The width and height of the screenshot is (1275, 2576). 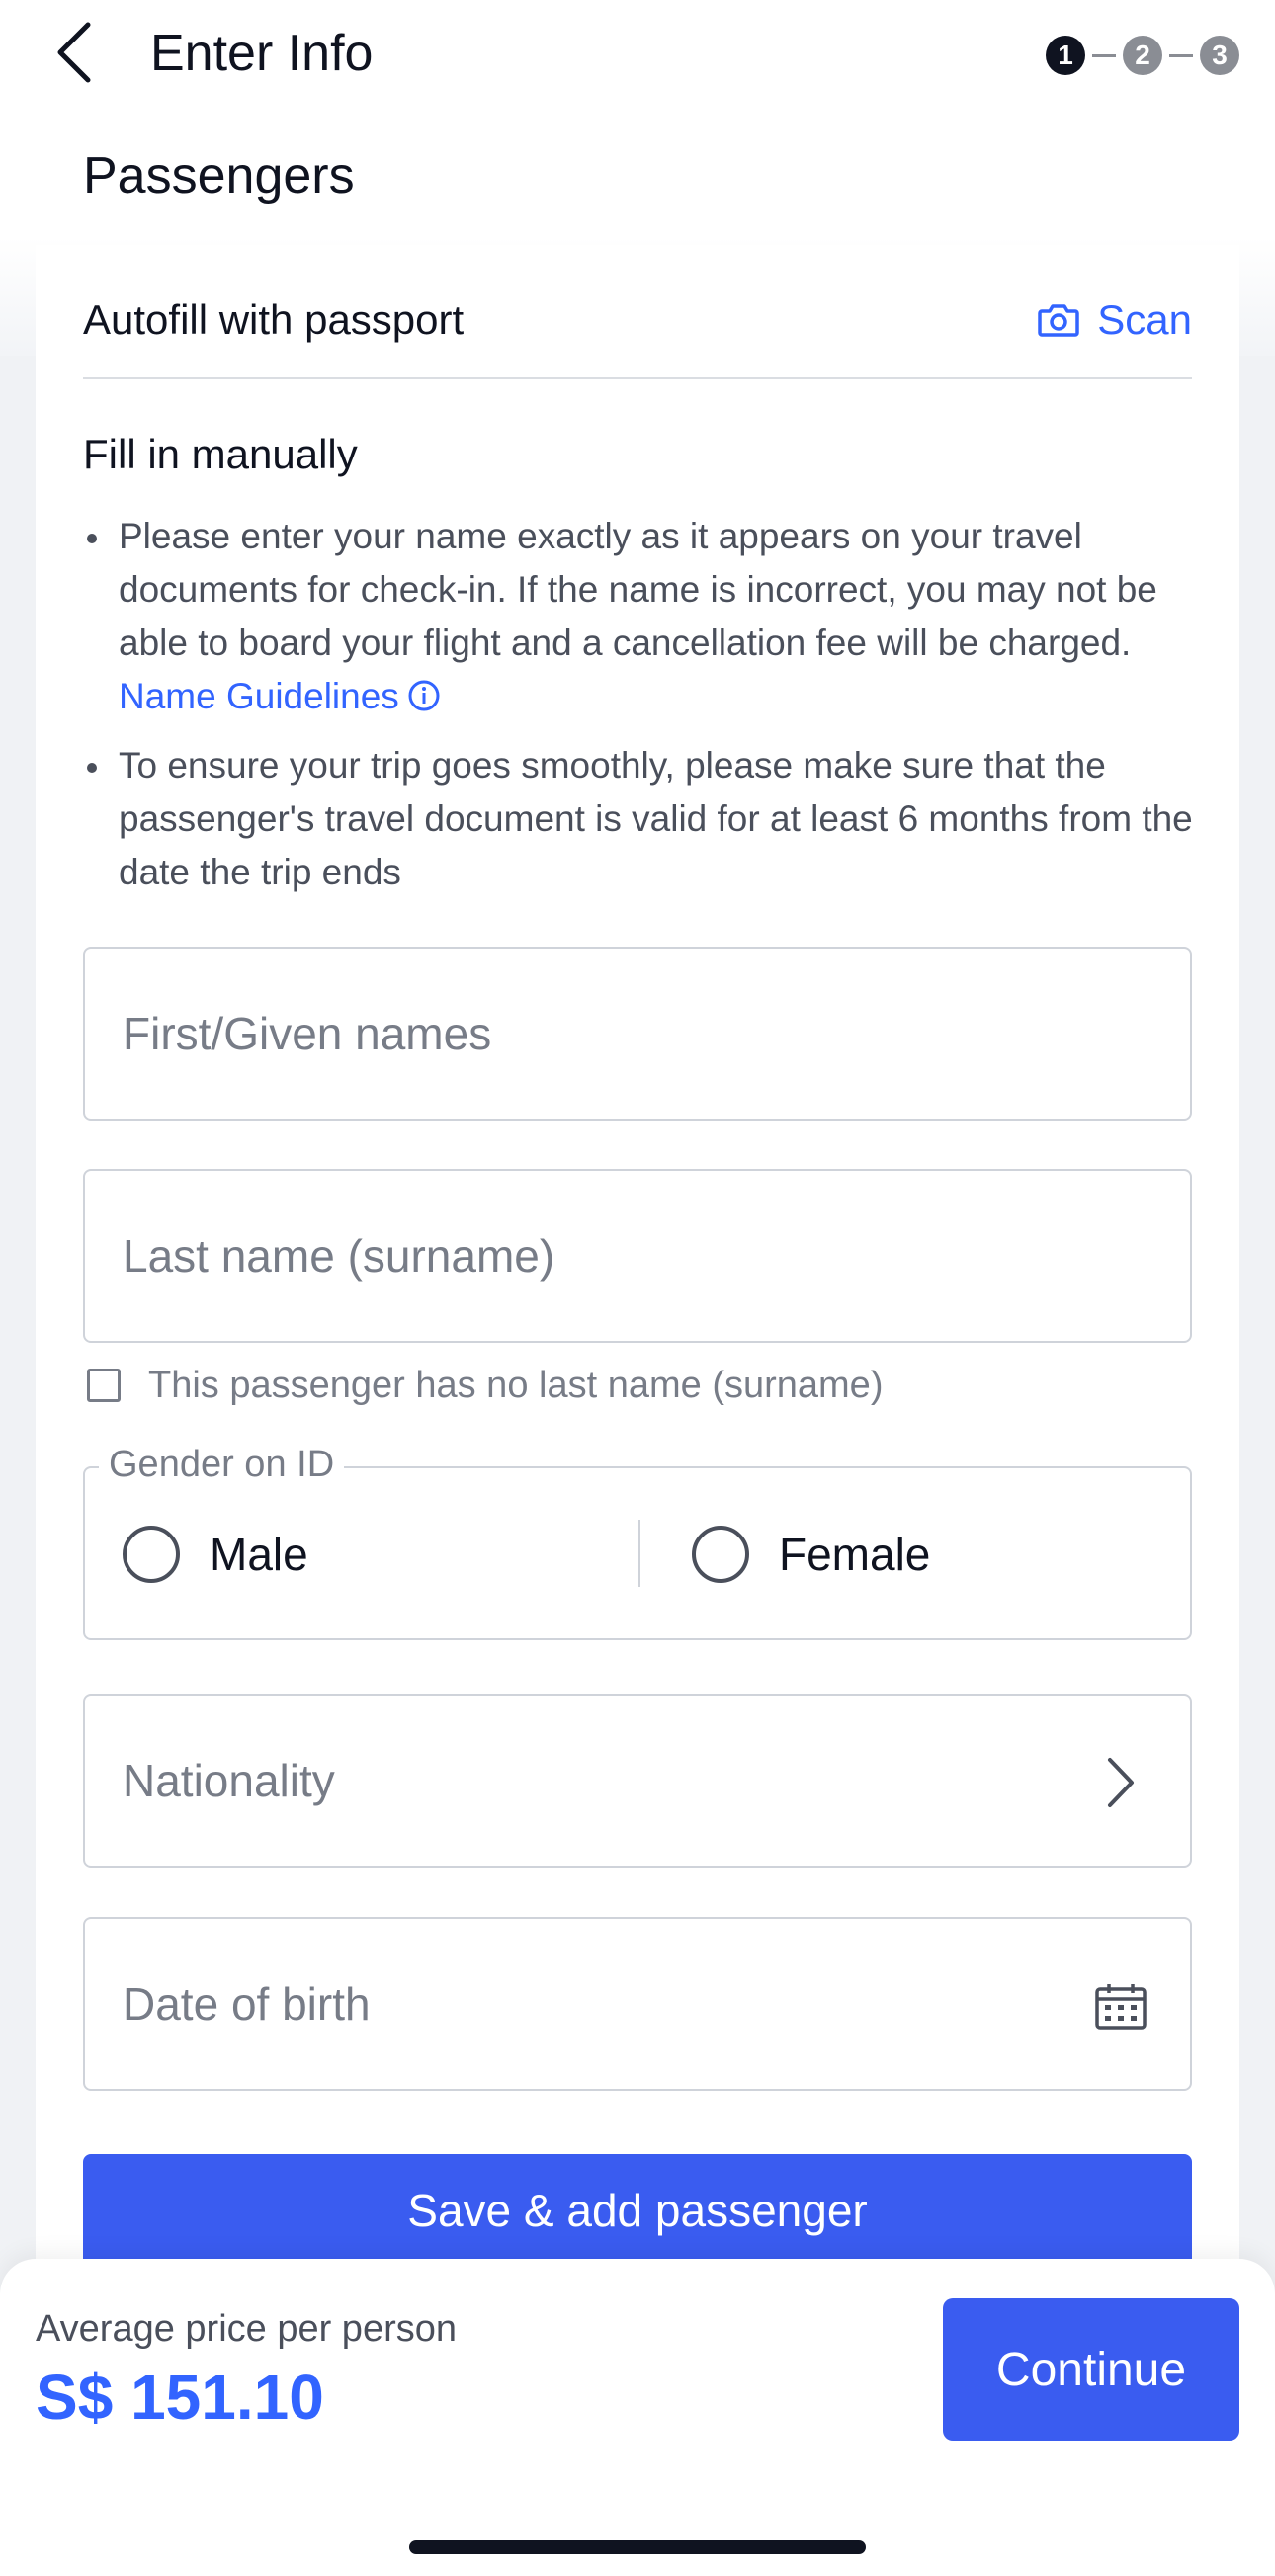 I want to click on continue-button: Continue, so click(x=1091, y=2369).